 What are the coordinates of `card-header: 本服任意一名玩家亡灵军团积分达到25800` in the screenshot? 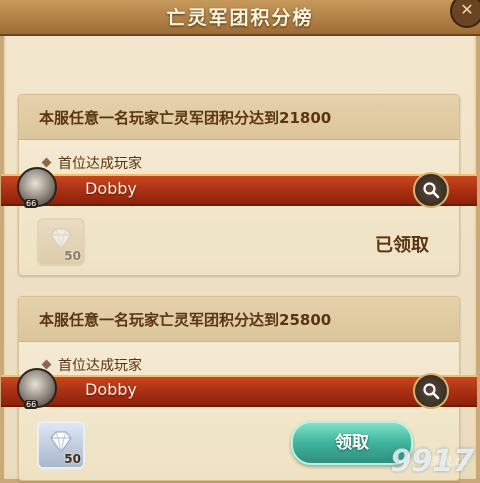 It's located at (239, 319).